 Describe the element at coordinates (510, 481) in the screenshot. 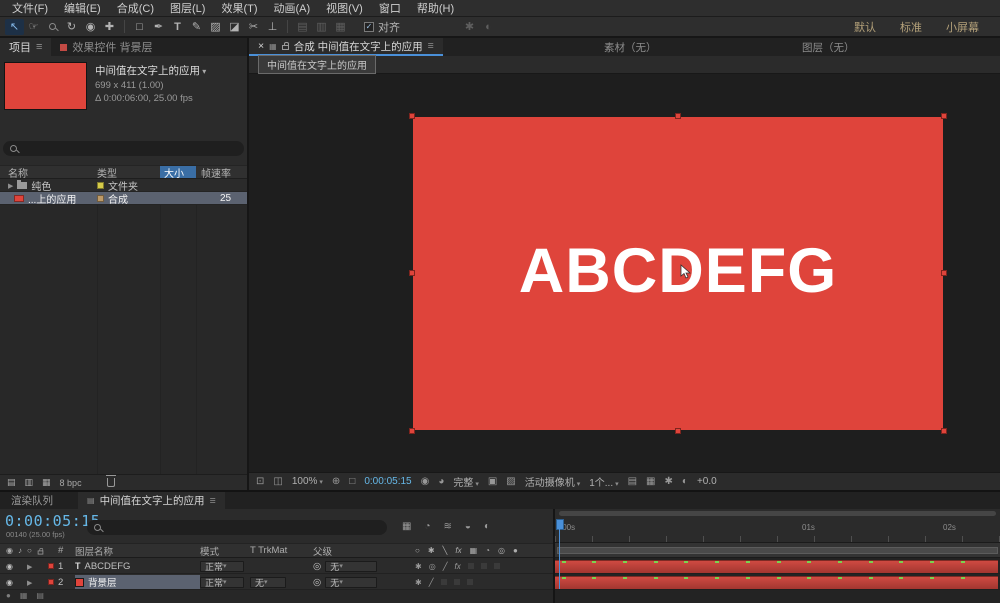

I see `transparency-grid-icon` at that location.